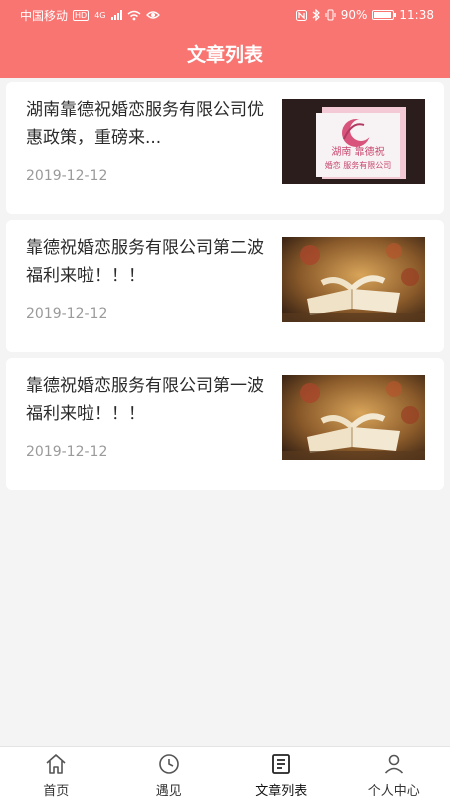 The width and height of the screenshot is (450, 800). What do you see at coordinates (168, 764) in the screenshot?
I see `clock-icon` at bounding box center [168, 764].